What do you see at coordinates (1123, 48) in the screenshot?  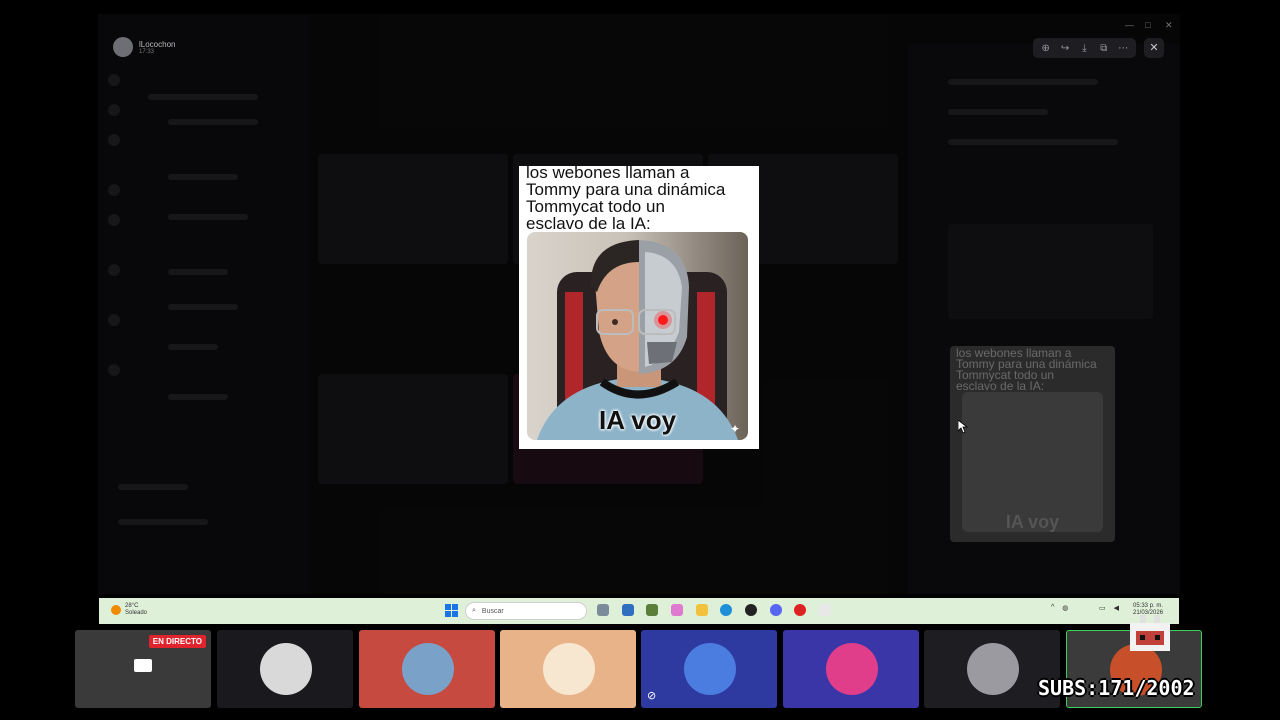 I see `more-icon: ⋯` at bounding box center [1123, 48].